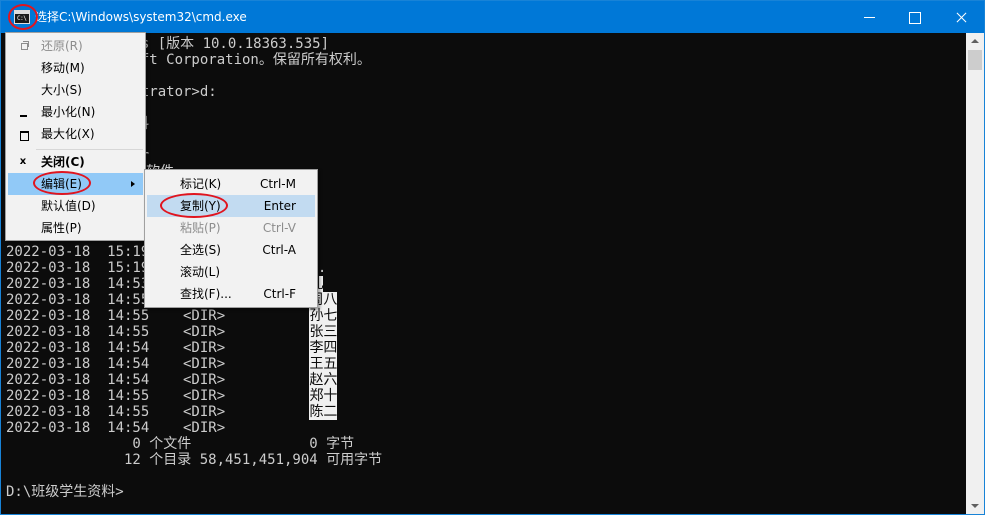 This screenshot has width=985, height=515. I want to click on restore-icon, so click(23, 46).